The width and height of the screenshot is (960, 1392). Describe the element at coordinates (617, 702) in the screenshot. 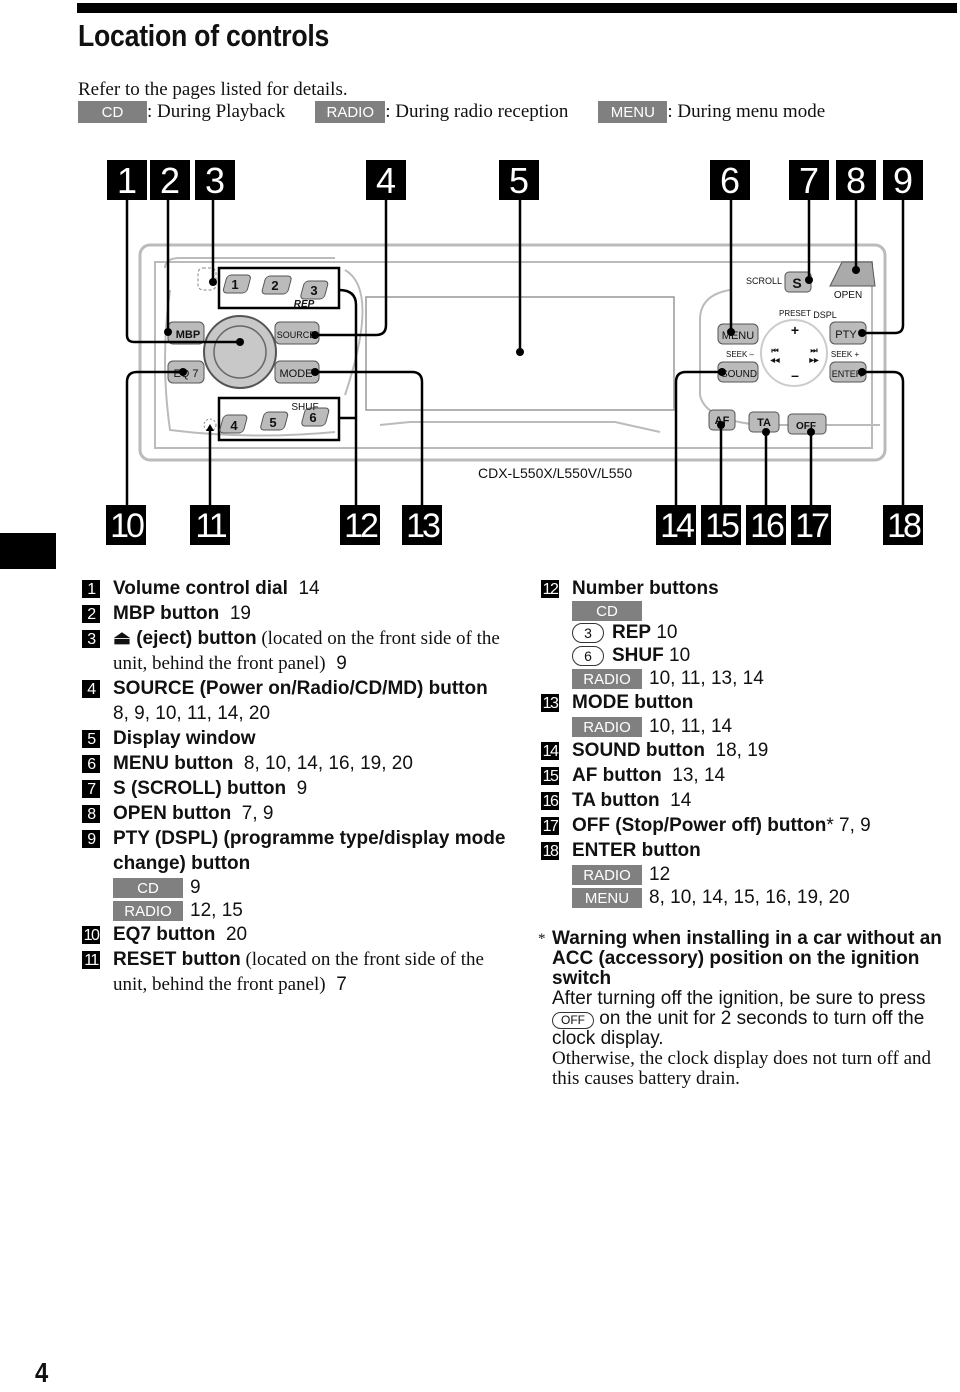

I see `list-item: 13 MODE button` at that location.